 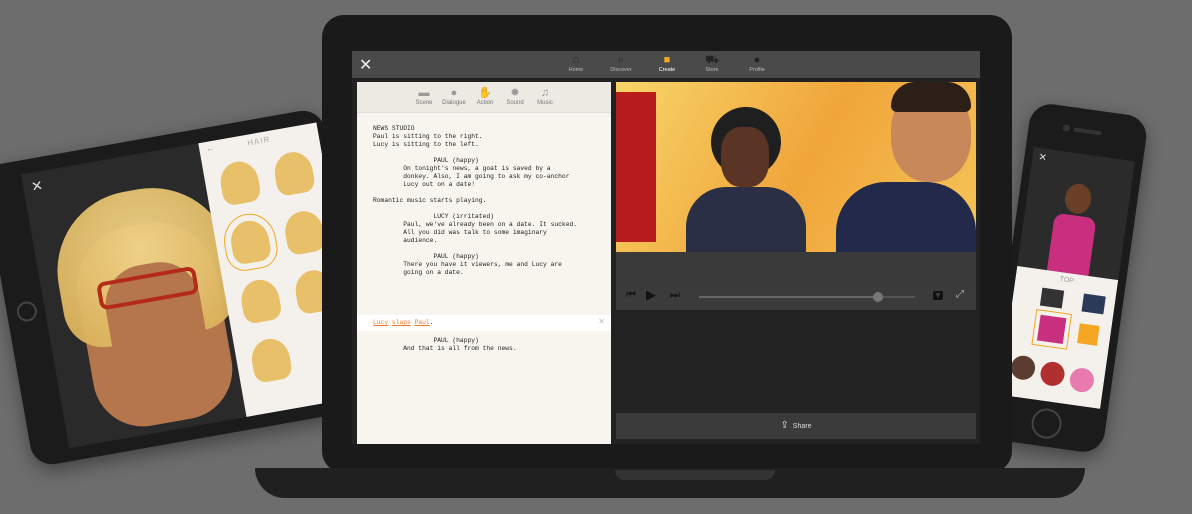 I want to click on tool-sound: ✹ Sound, so click(x=515, y=96).